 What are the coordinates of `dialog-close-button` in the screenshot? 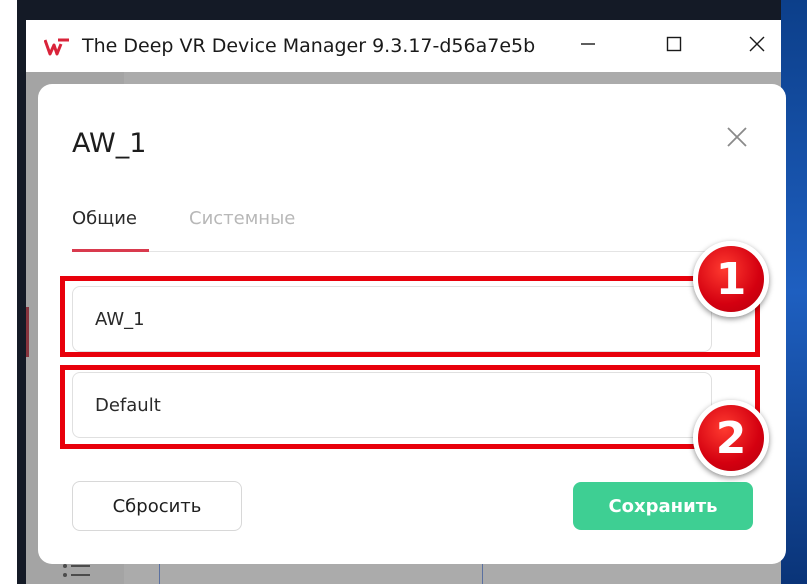 It's located at (737, 139).